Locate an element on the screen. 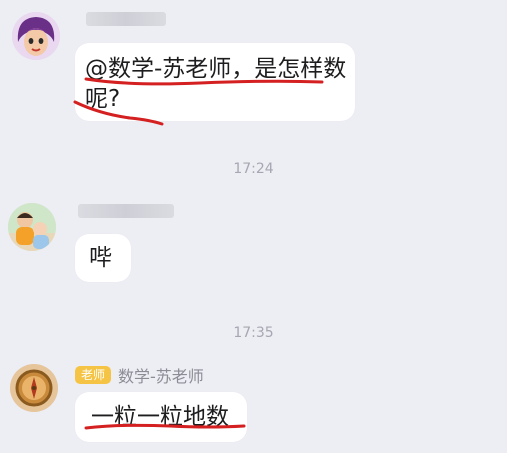  role-badge: 老师 is located at coordinates (93, 375).